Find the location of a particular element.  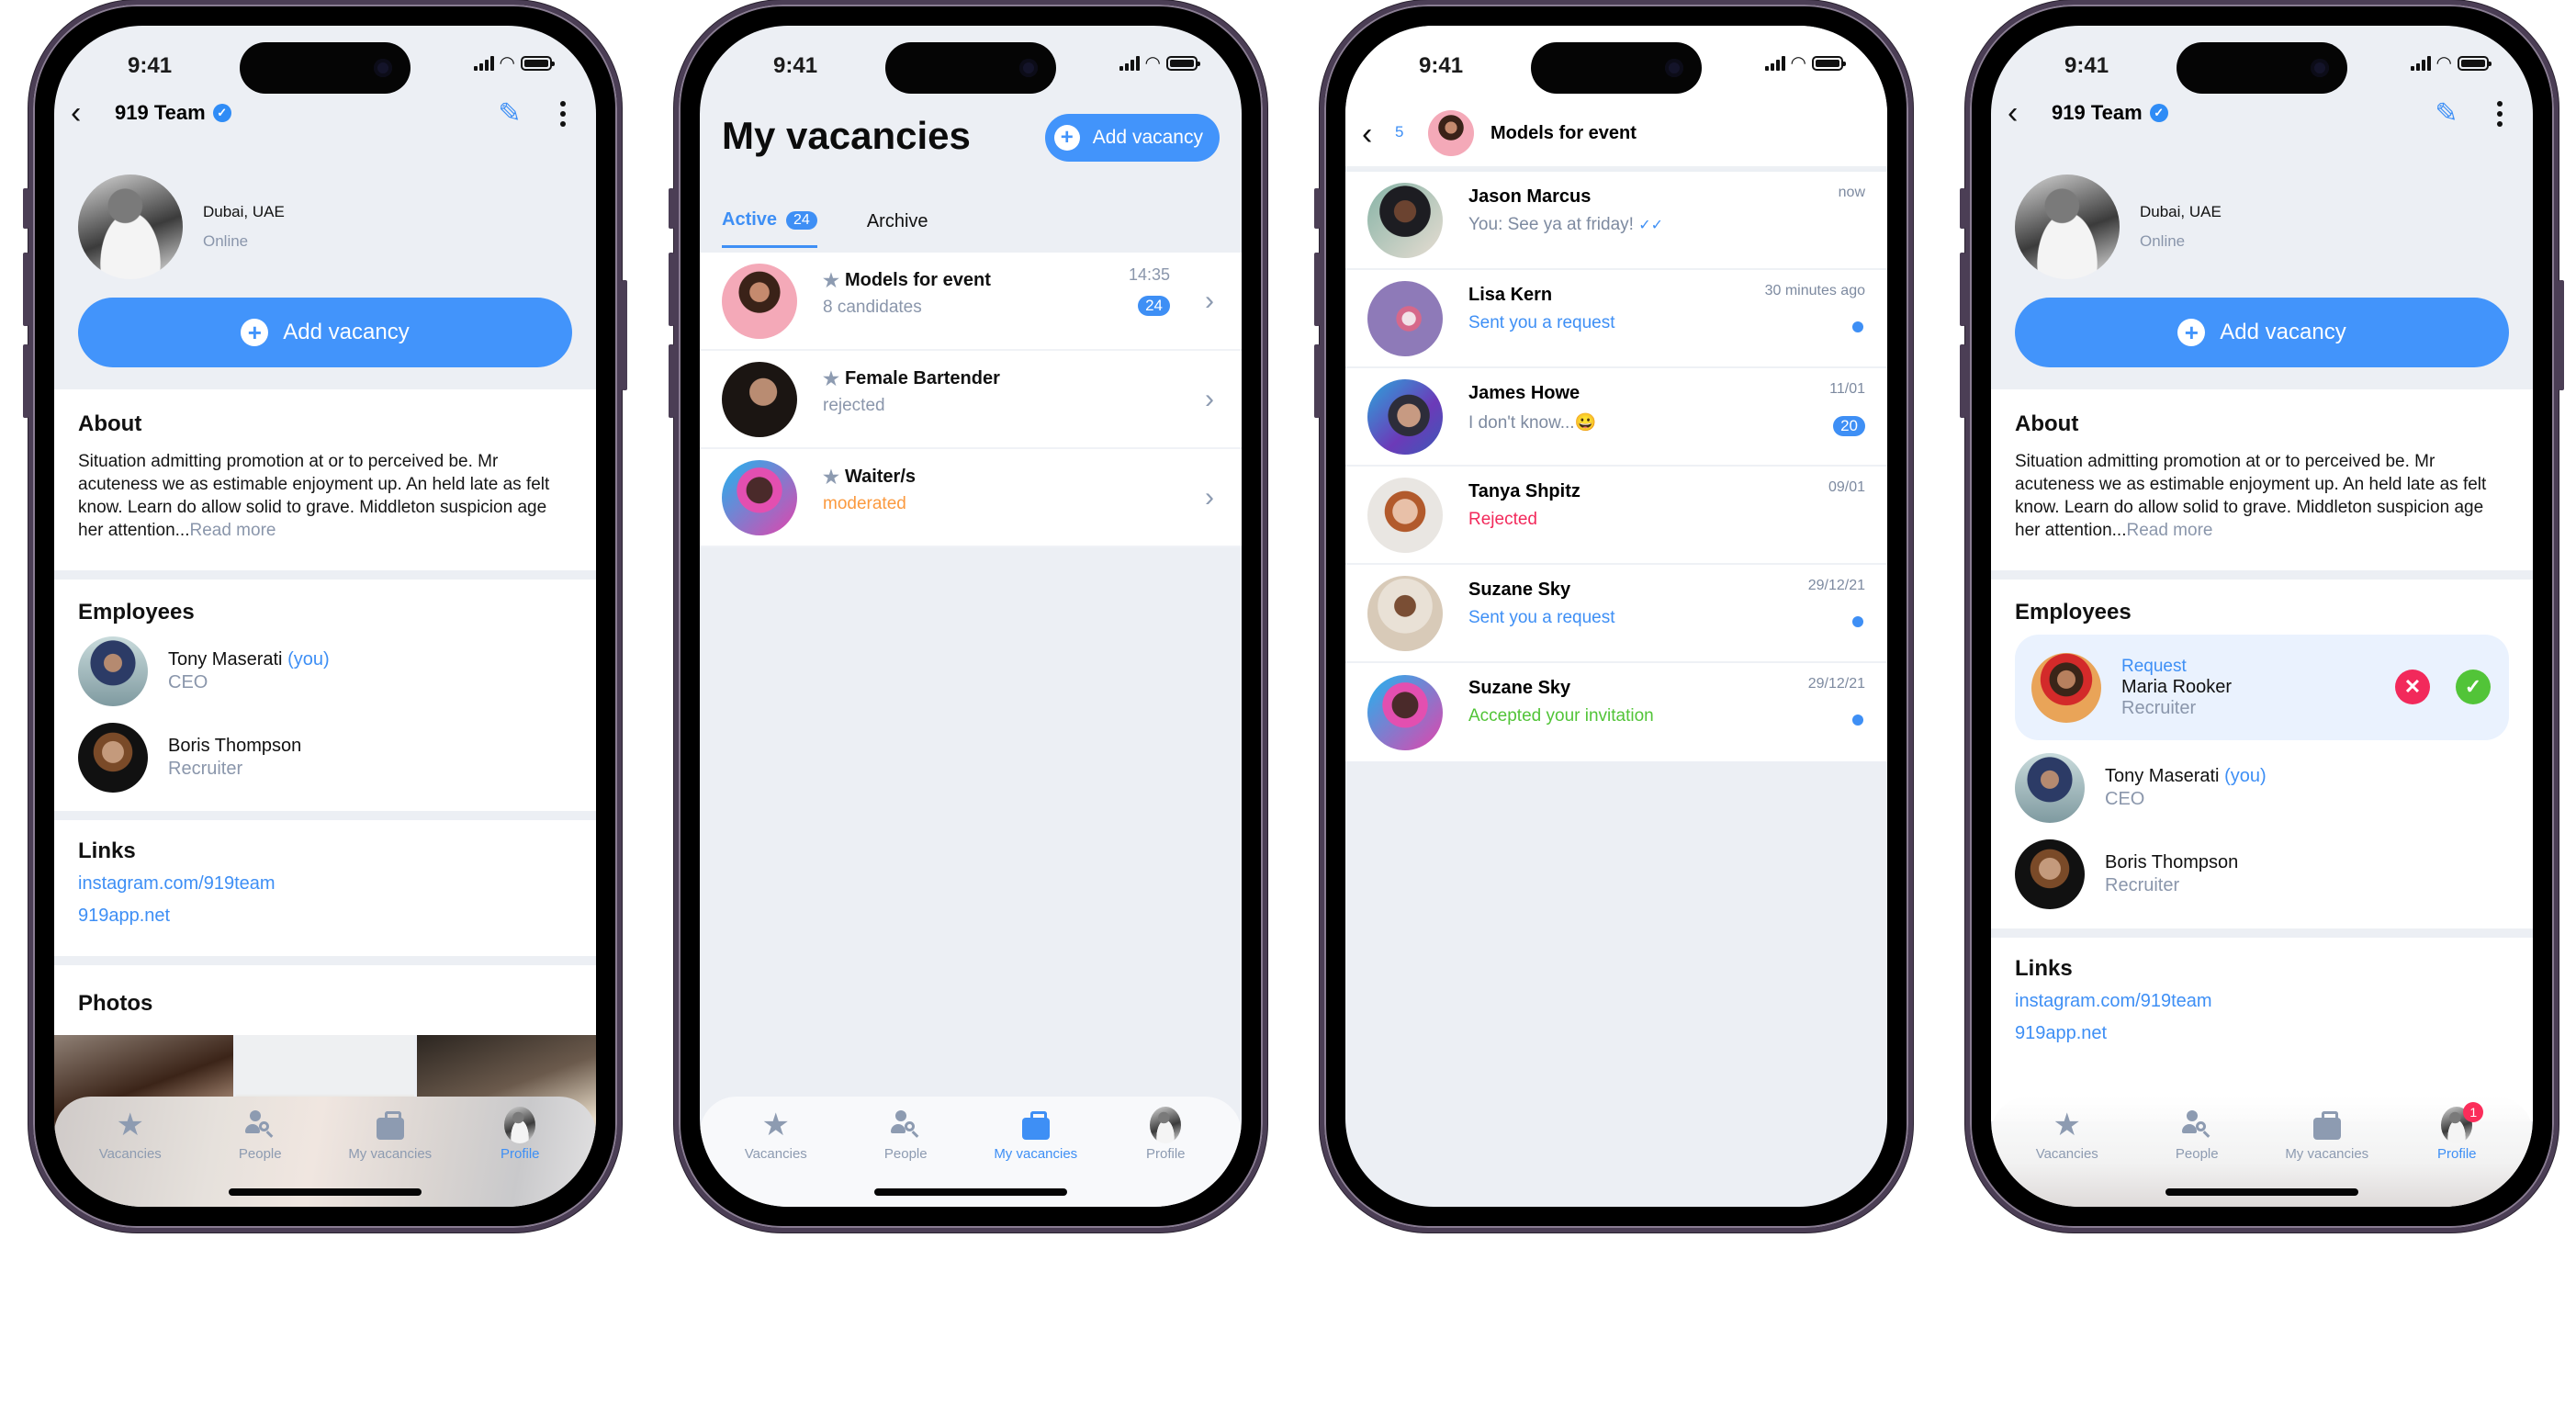

back-count: 5 is located at coordinates (1399, 132).